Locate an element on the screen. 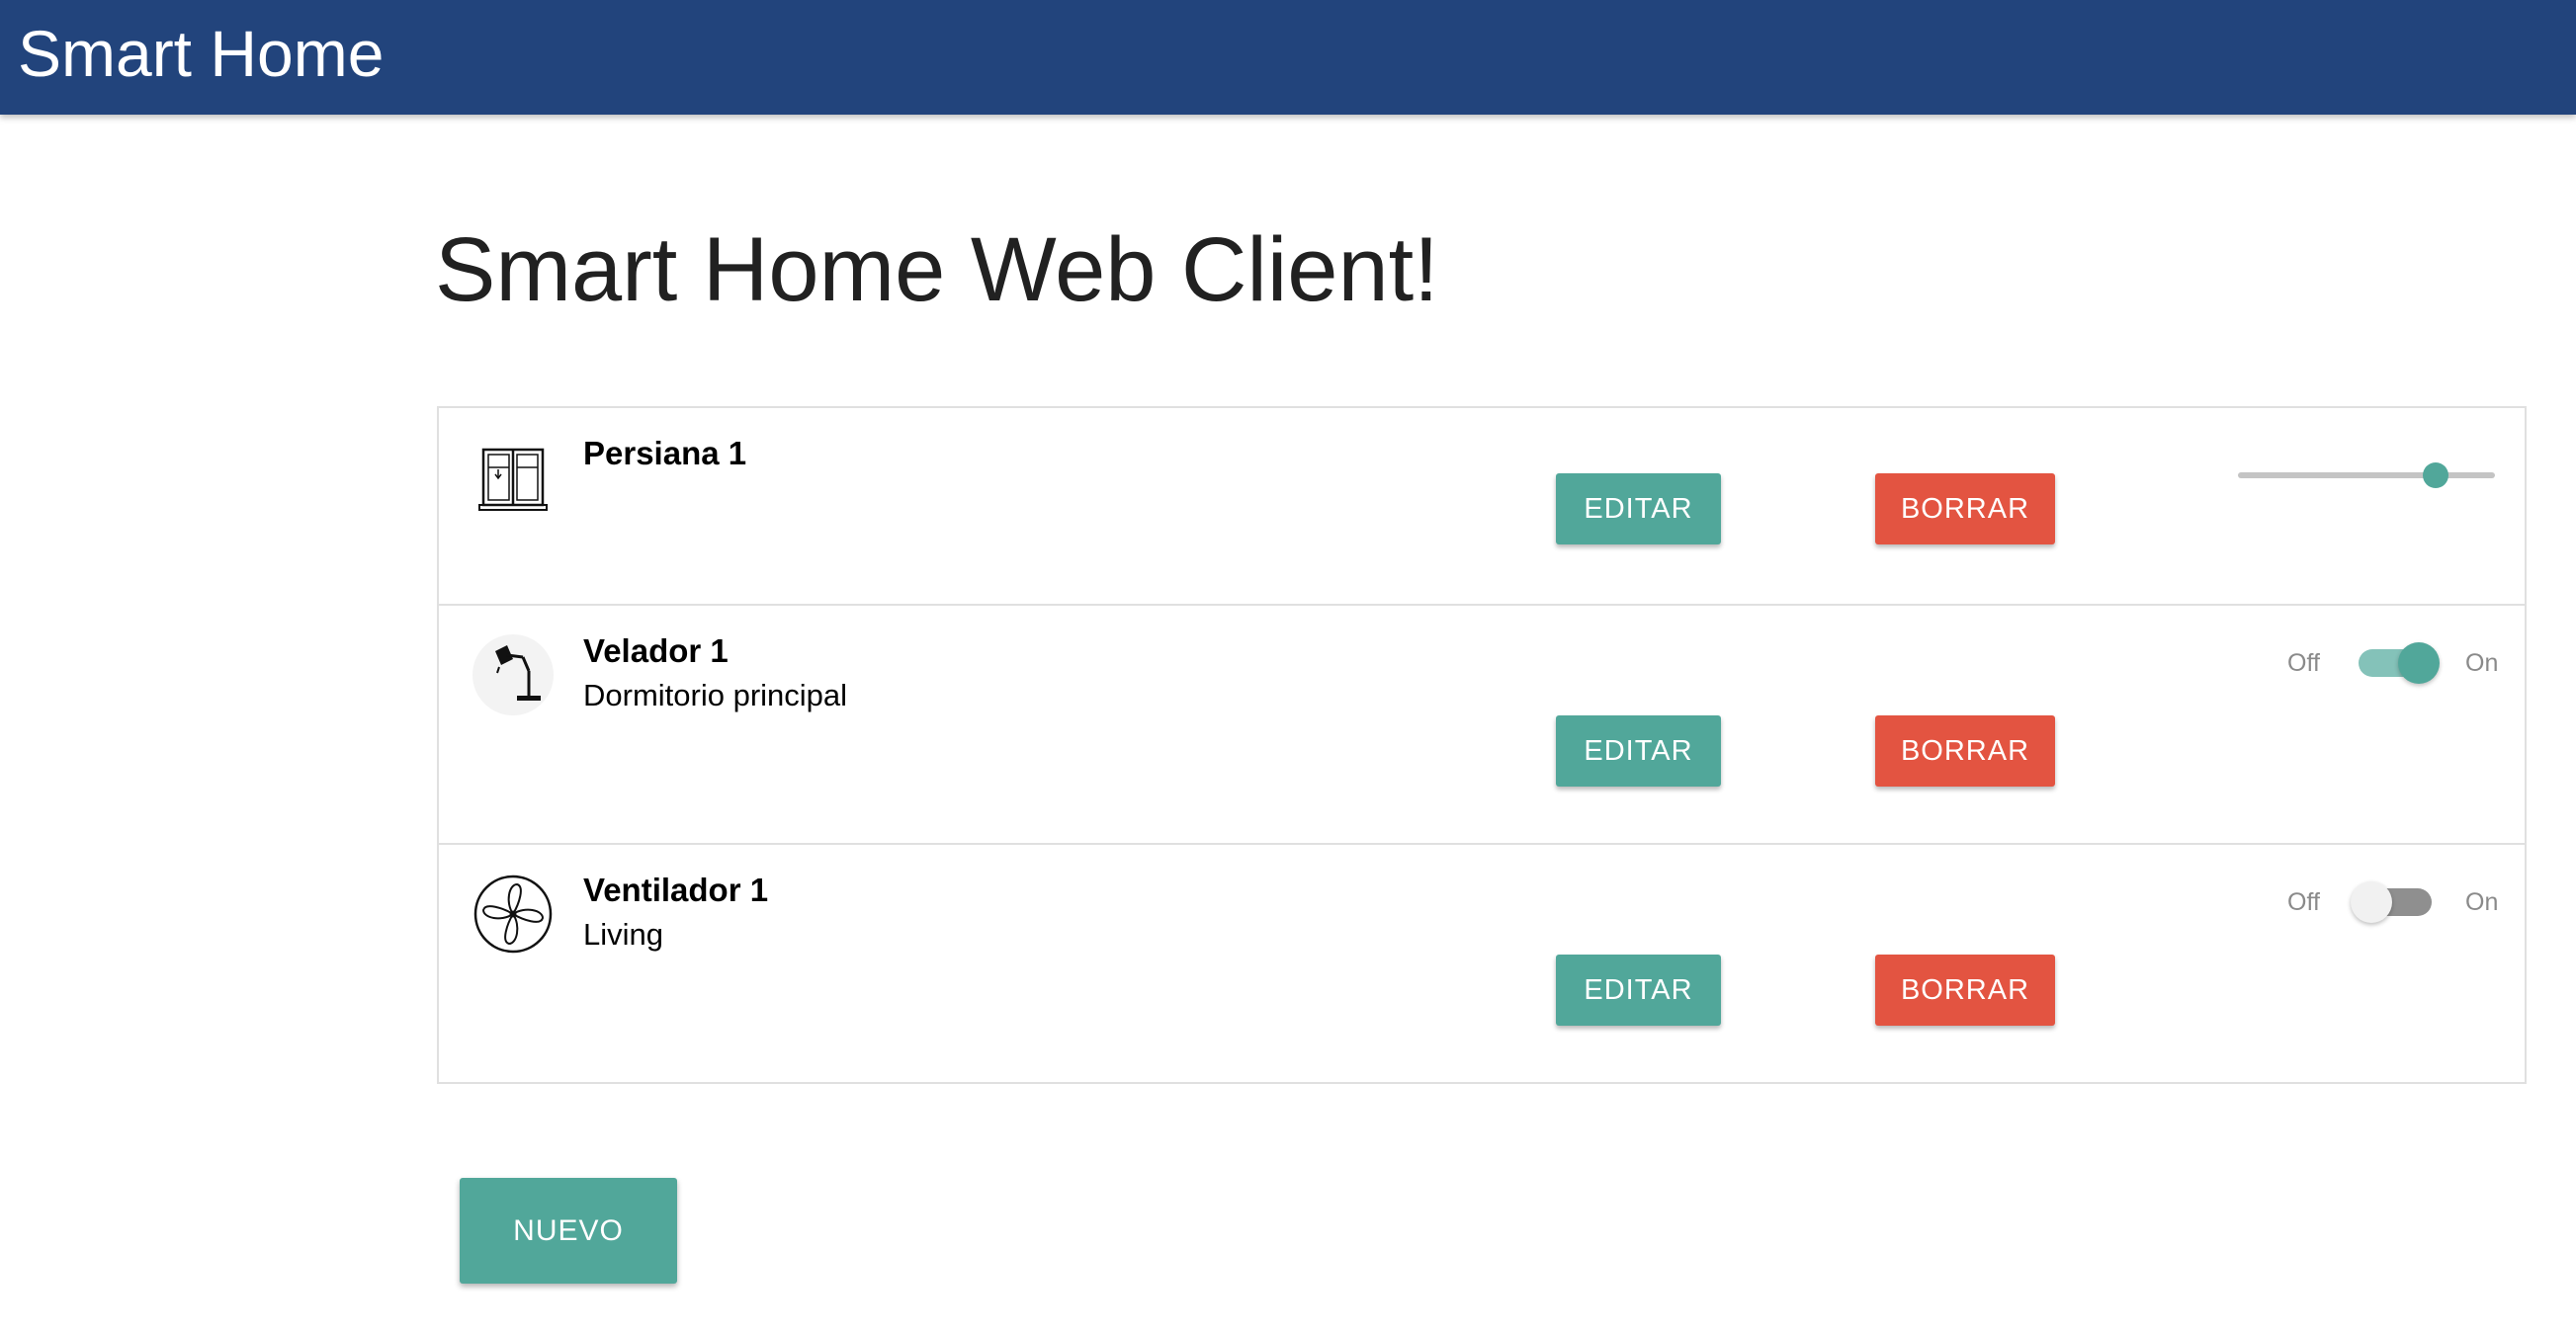 The width and height of the screenshot is (2576, 1334). device-name: Ventilador 1 is located at coordinates (676, 890).